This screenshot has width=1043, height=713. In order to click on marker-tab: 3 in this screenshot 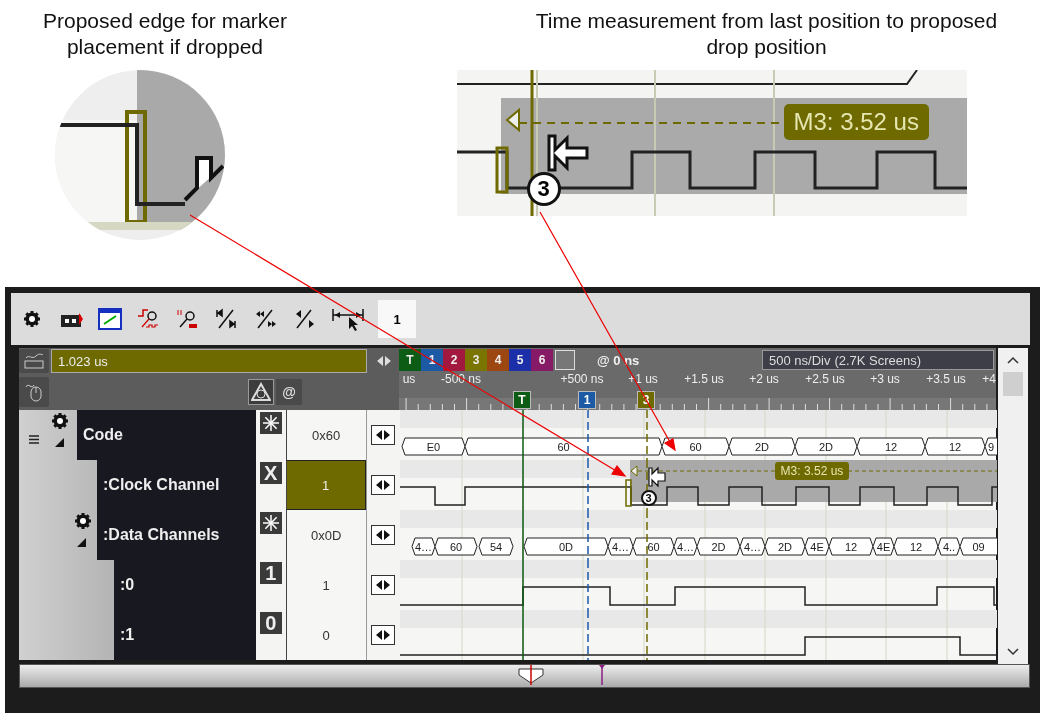, I will do `click(476, 360)`.